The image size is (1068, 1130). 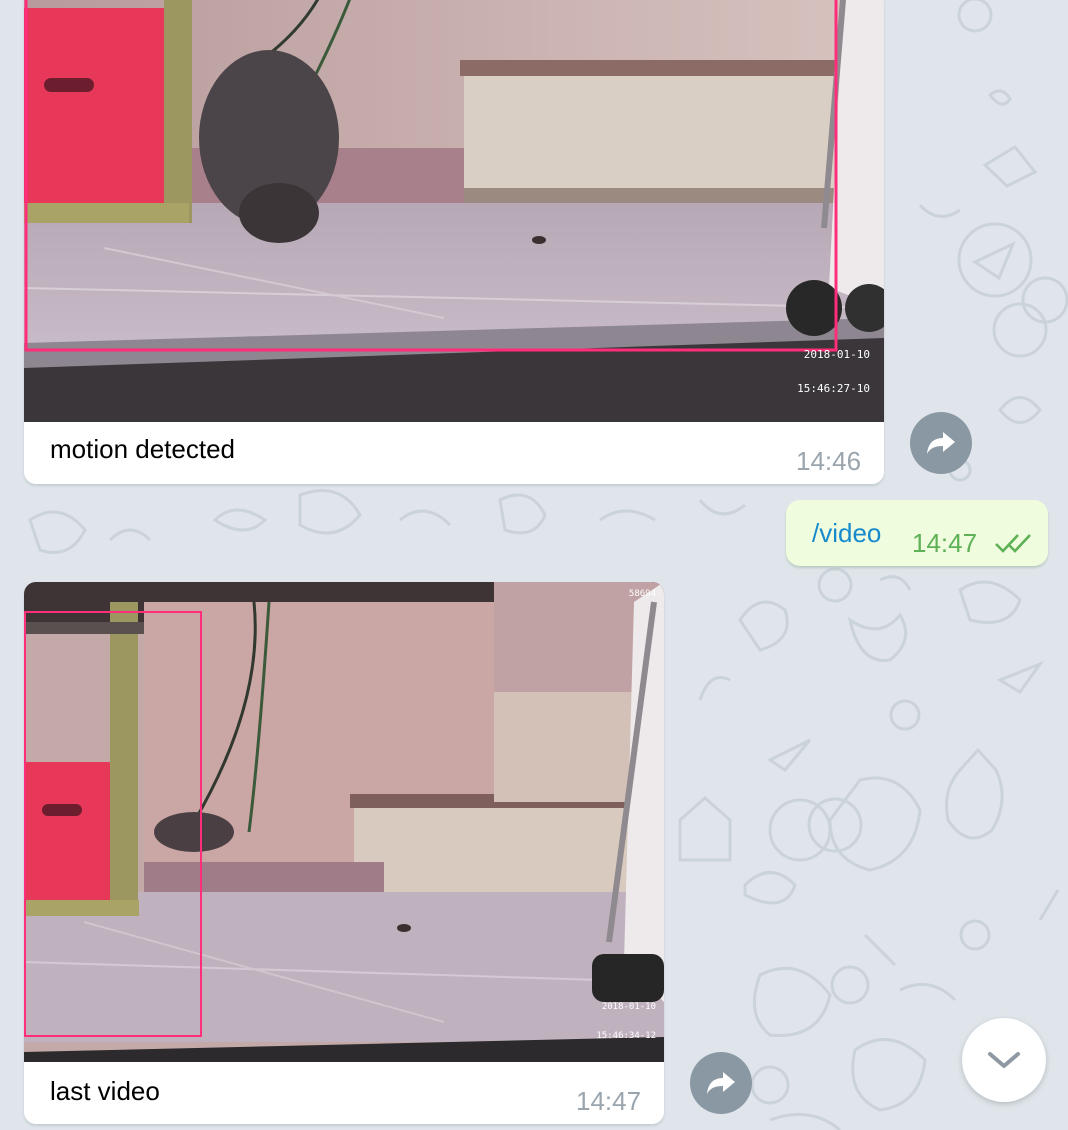 I want to click on video-date: 2018-01-10, so click(x=628, y=1007).